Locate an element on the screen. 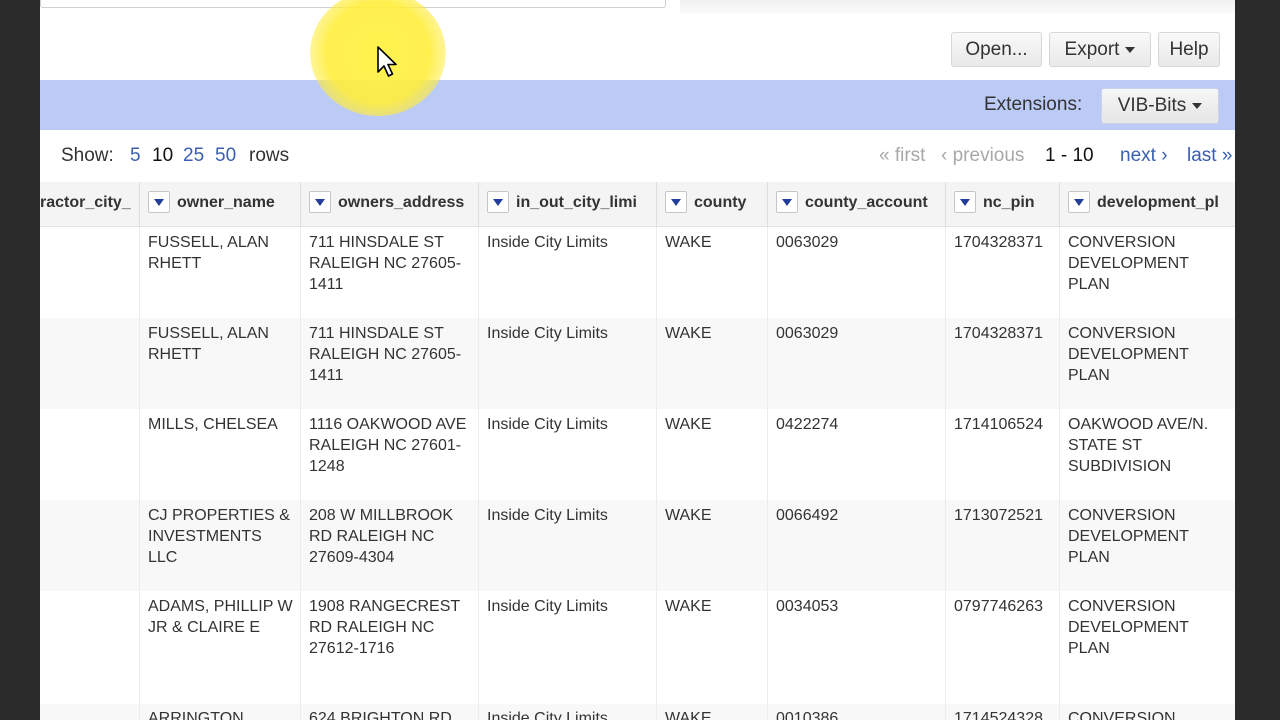  first-page-link: « first is located at coordinates (902, 155).